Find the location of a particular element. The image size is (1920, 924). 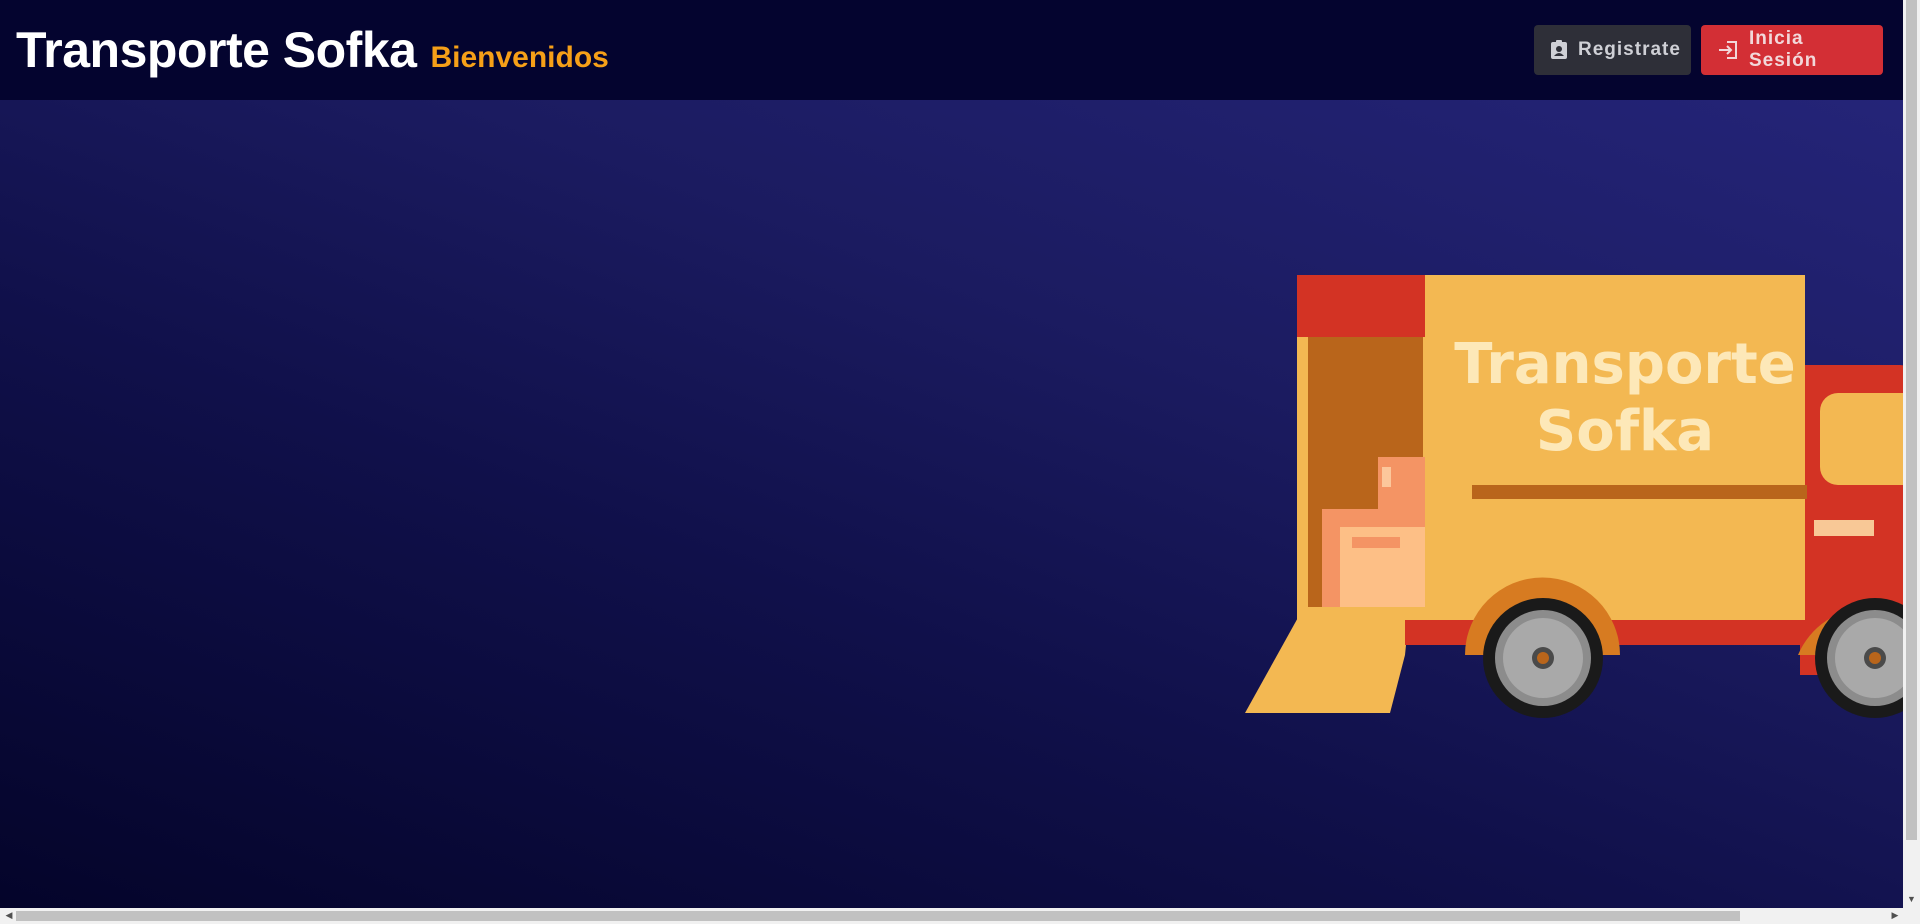

register-button: Registrate is located at coordinates (1612, 50).